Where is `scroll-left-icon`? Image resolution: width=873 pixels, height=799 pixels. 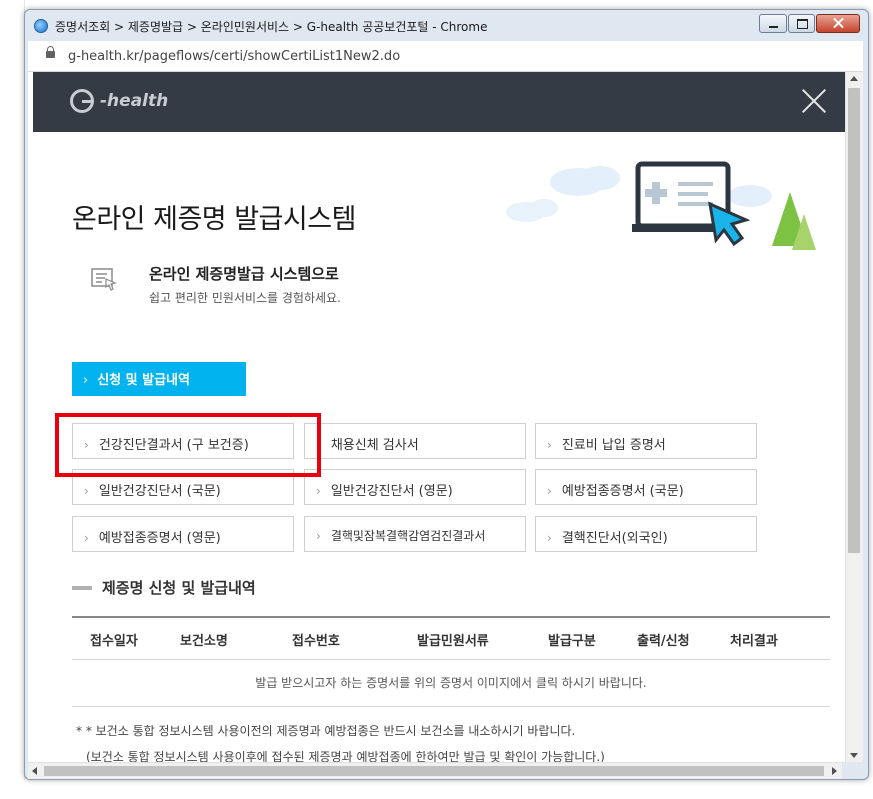
scroll-left-icon is located at coordinates (34, 771).